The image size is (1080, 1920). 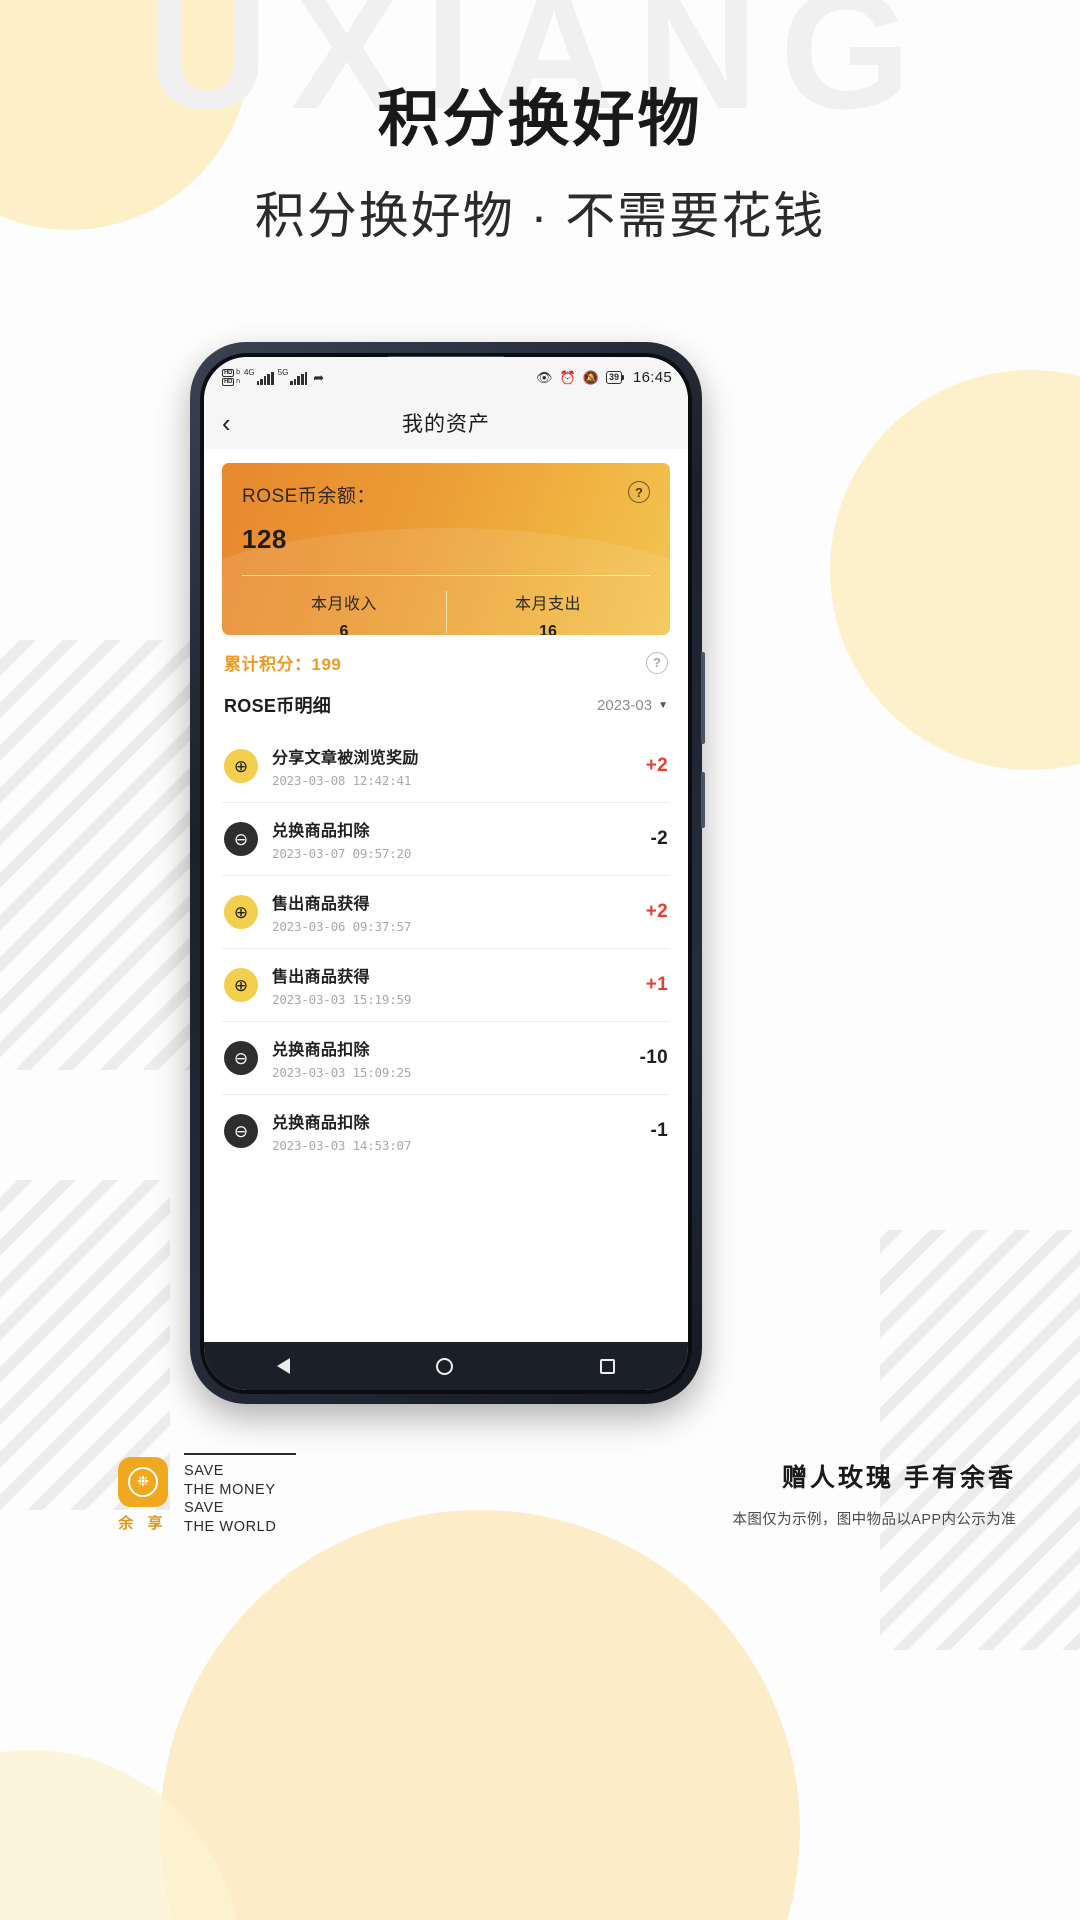 I want to click on android-navigation-bar, so click(x=446, y=1366).